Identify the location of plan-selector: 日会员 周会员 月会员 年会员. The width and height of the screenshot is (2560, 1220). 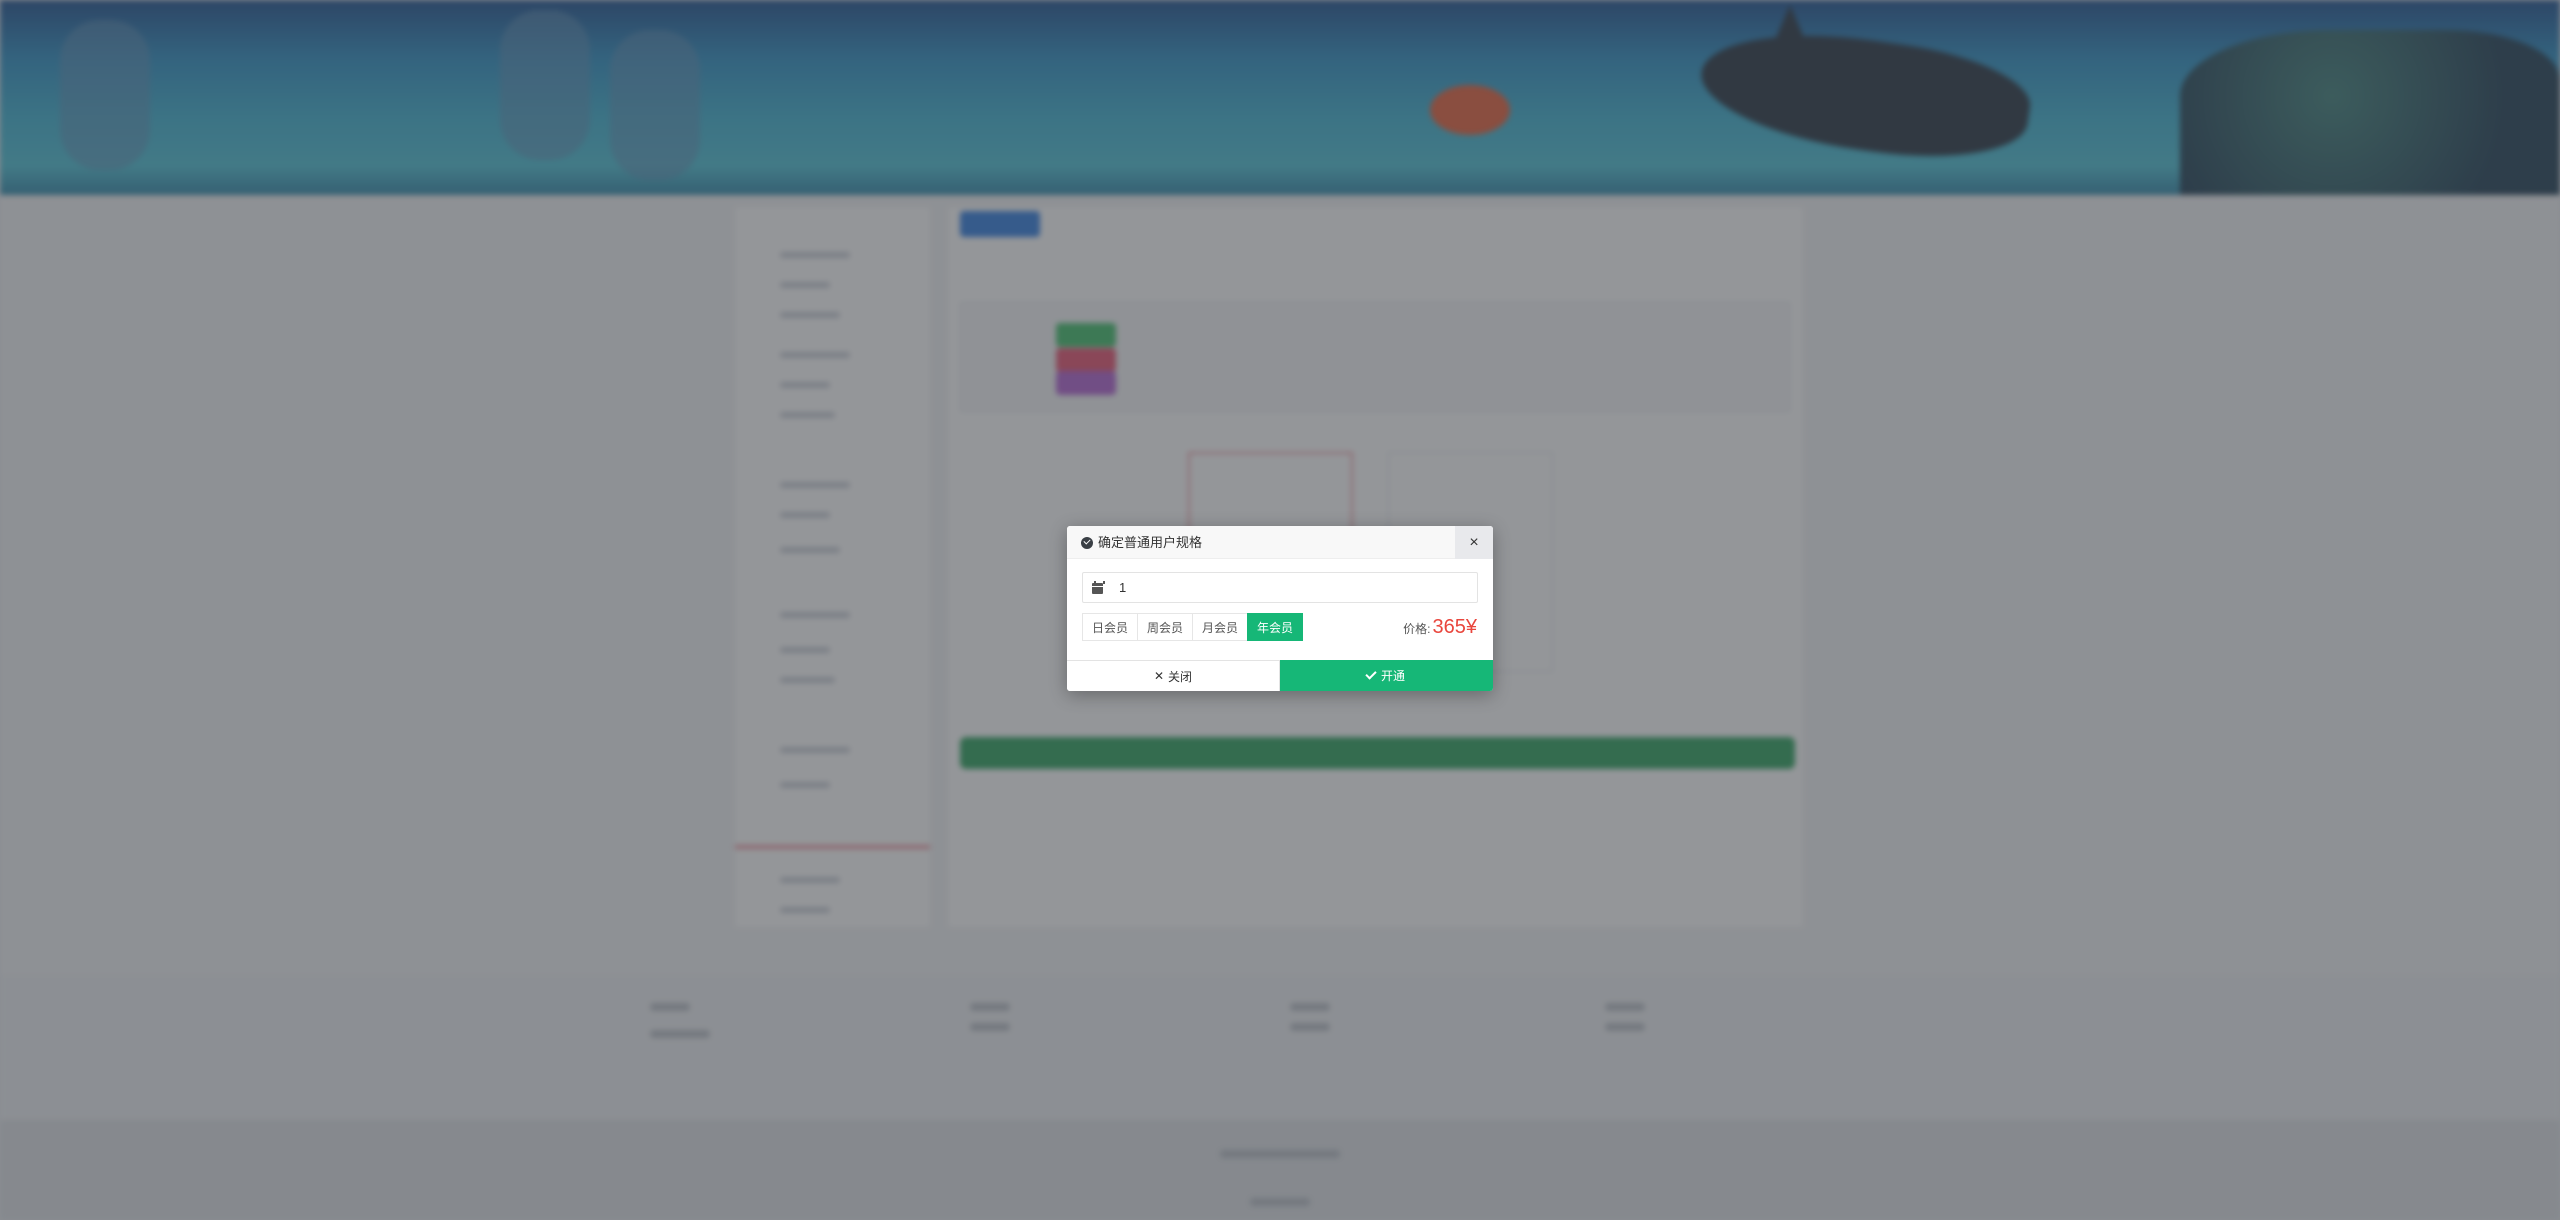
(1193, 627).